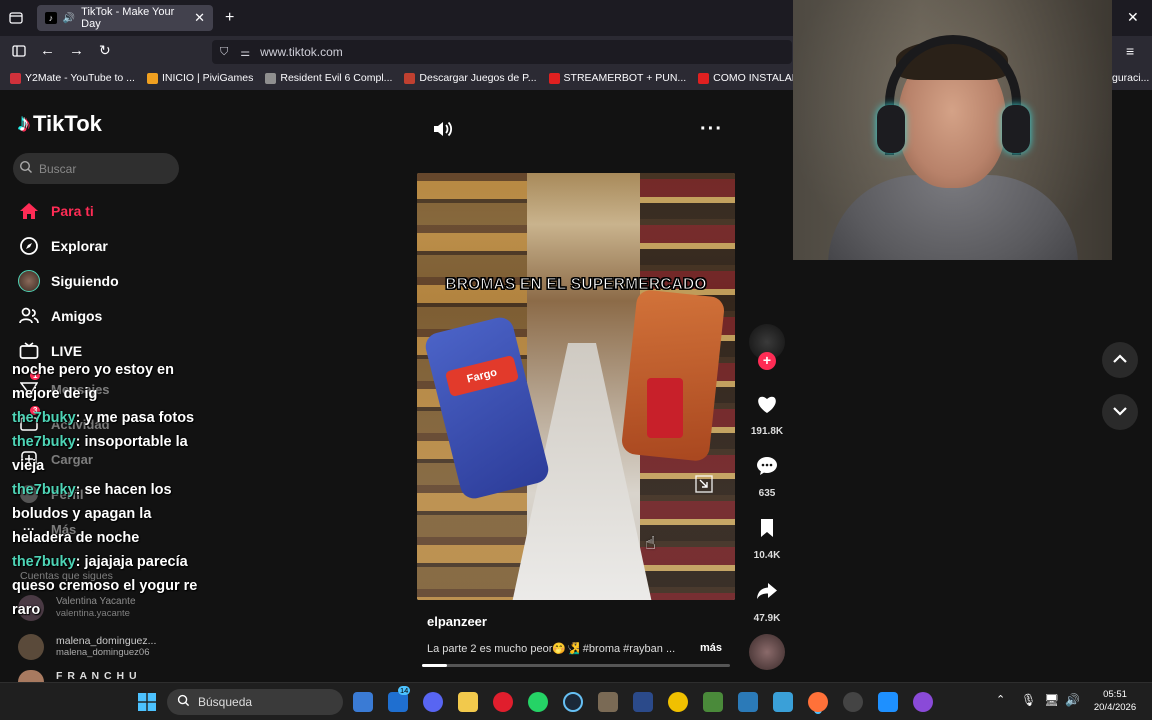 Image resolution: width=1152 pixels, height=720 pixels. What do you see at coordinates (399, 699) in the screenshot?
I see `mail-icon: 14` at bounding box center [399, 699].